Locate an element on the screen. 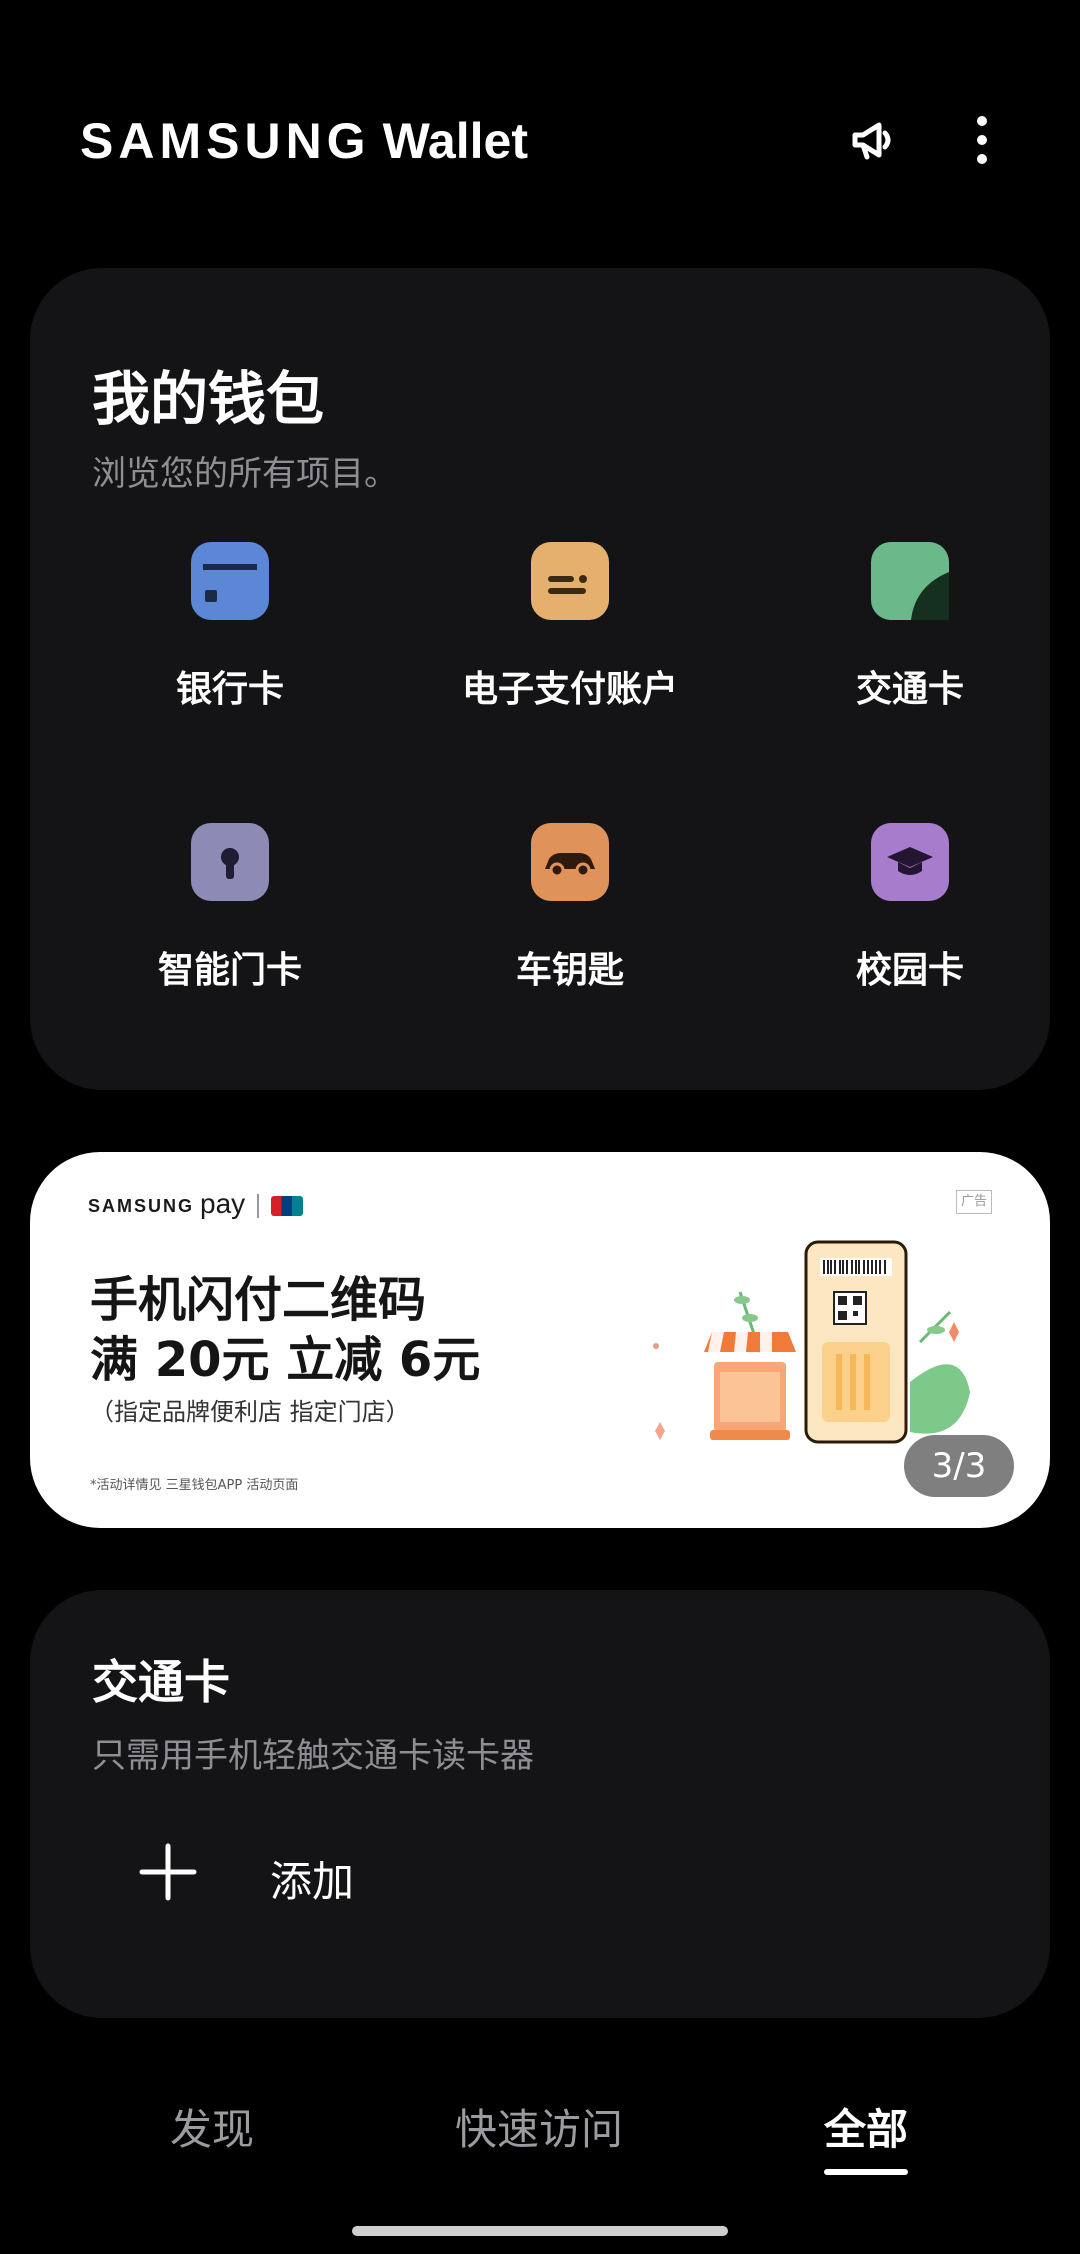 This screenshot has width=1080, height=2254. category-transit-card: 交通卡 is located at coordinates (910, 642).